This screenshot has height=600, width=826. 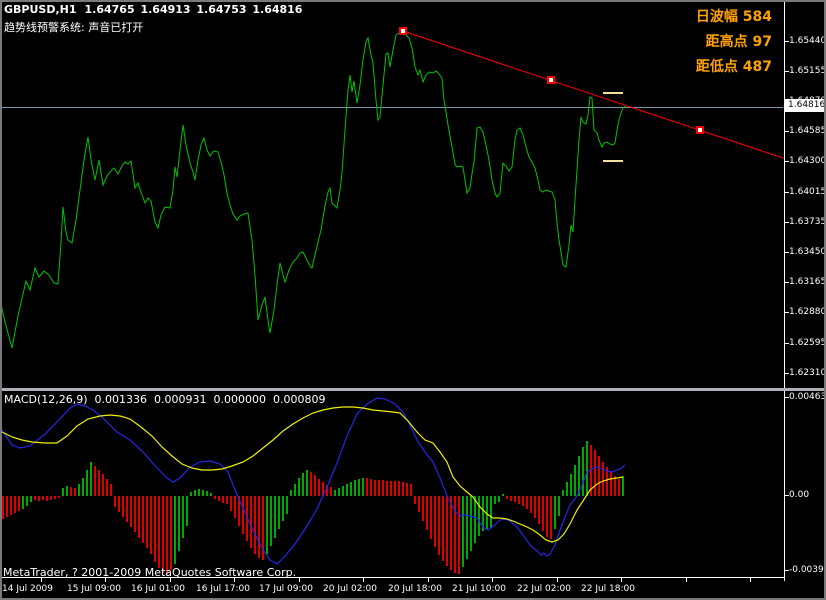 What do you see at coordinates (733, 67) in the screenshot?
I see `stat-distance-to-low: 距低点 487` at bounding box center [733, 67].